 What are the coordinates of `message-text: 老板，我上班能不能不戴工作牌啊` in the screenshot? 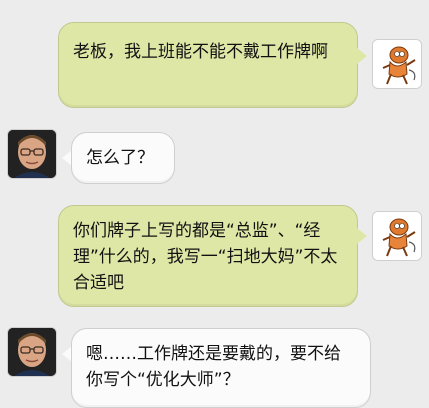 It's located at (200, 52).